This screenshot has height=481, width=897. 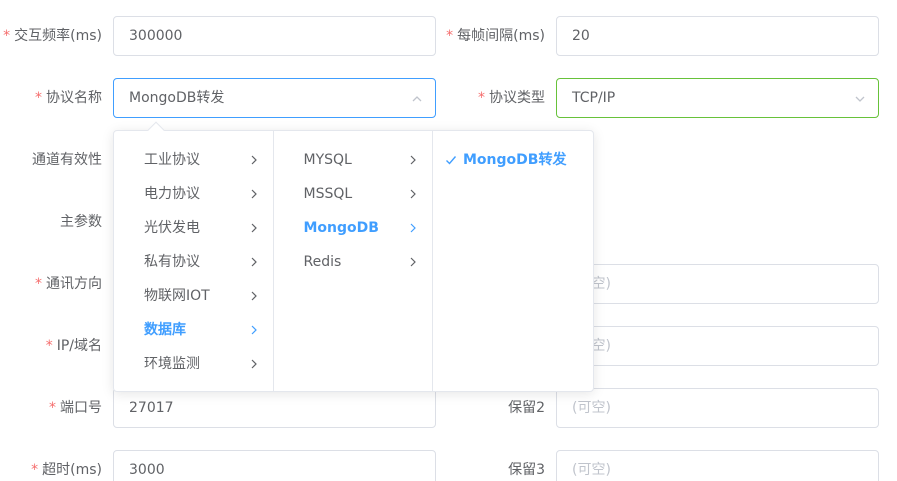 What do you see at coordinates (68, 284) in the screenshot?
I see `comm-direction-label: * 通讯方向` at bounding box center [68, 284].